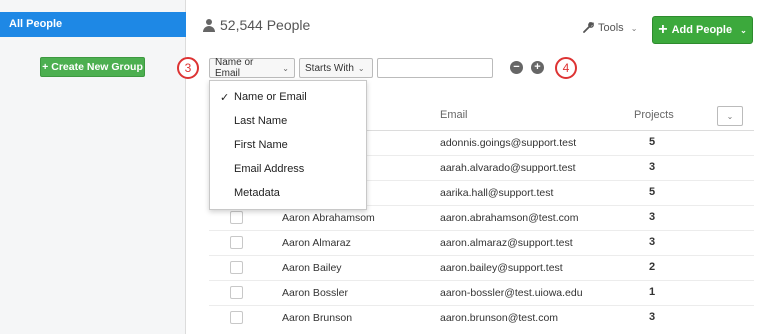 The height and width of the screenshot is (334, 768). What do you see at coordinates (265, 25) in the screenshot?
I see `people-count-text: 52,544 People` at bounding box center [265, 25].